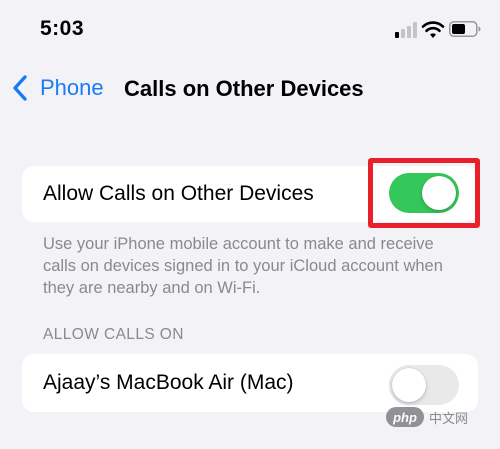 Image resolution: width=500 pixels, height=449 pixels. I want to click on navigation-bar: Phone Calls on Other Devices, so click(250, 88).